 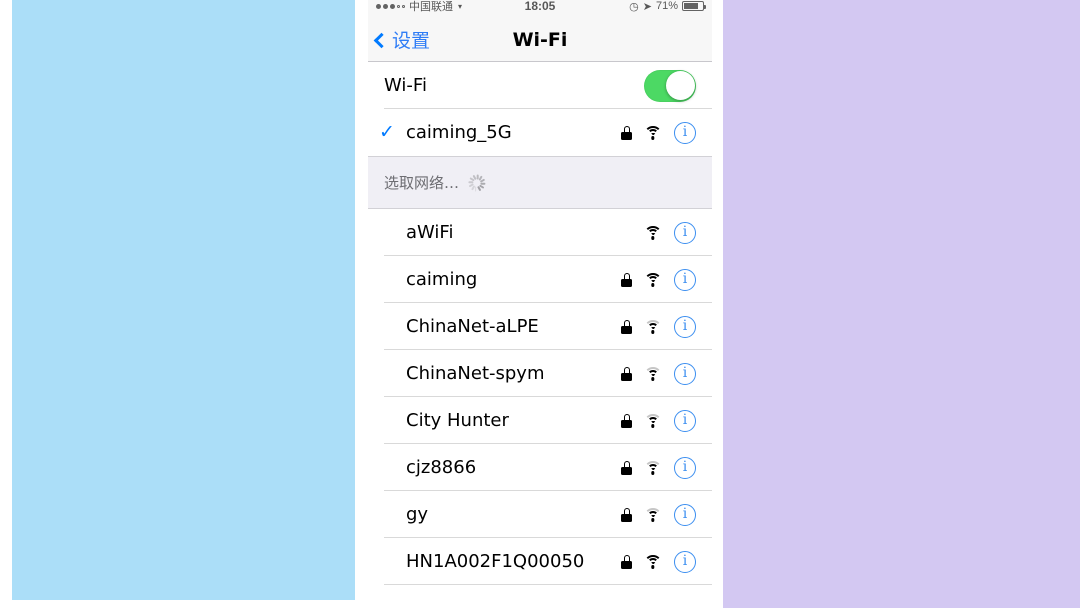 What do you see at coordinates (694, 6) in the screenshot?
I see `battery-icon` at bounding box center [694, 6].